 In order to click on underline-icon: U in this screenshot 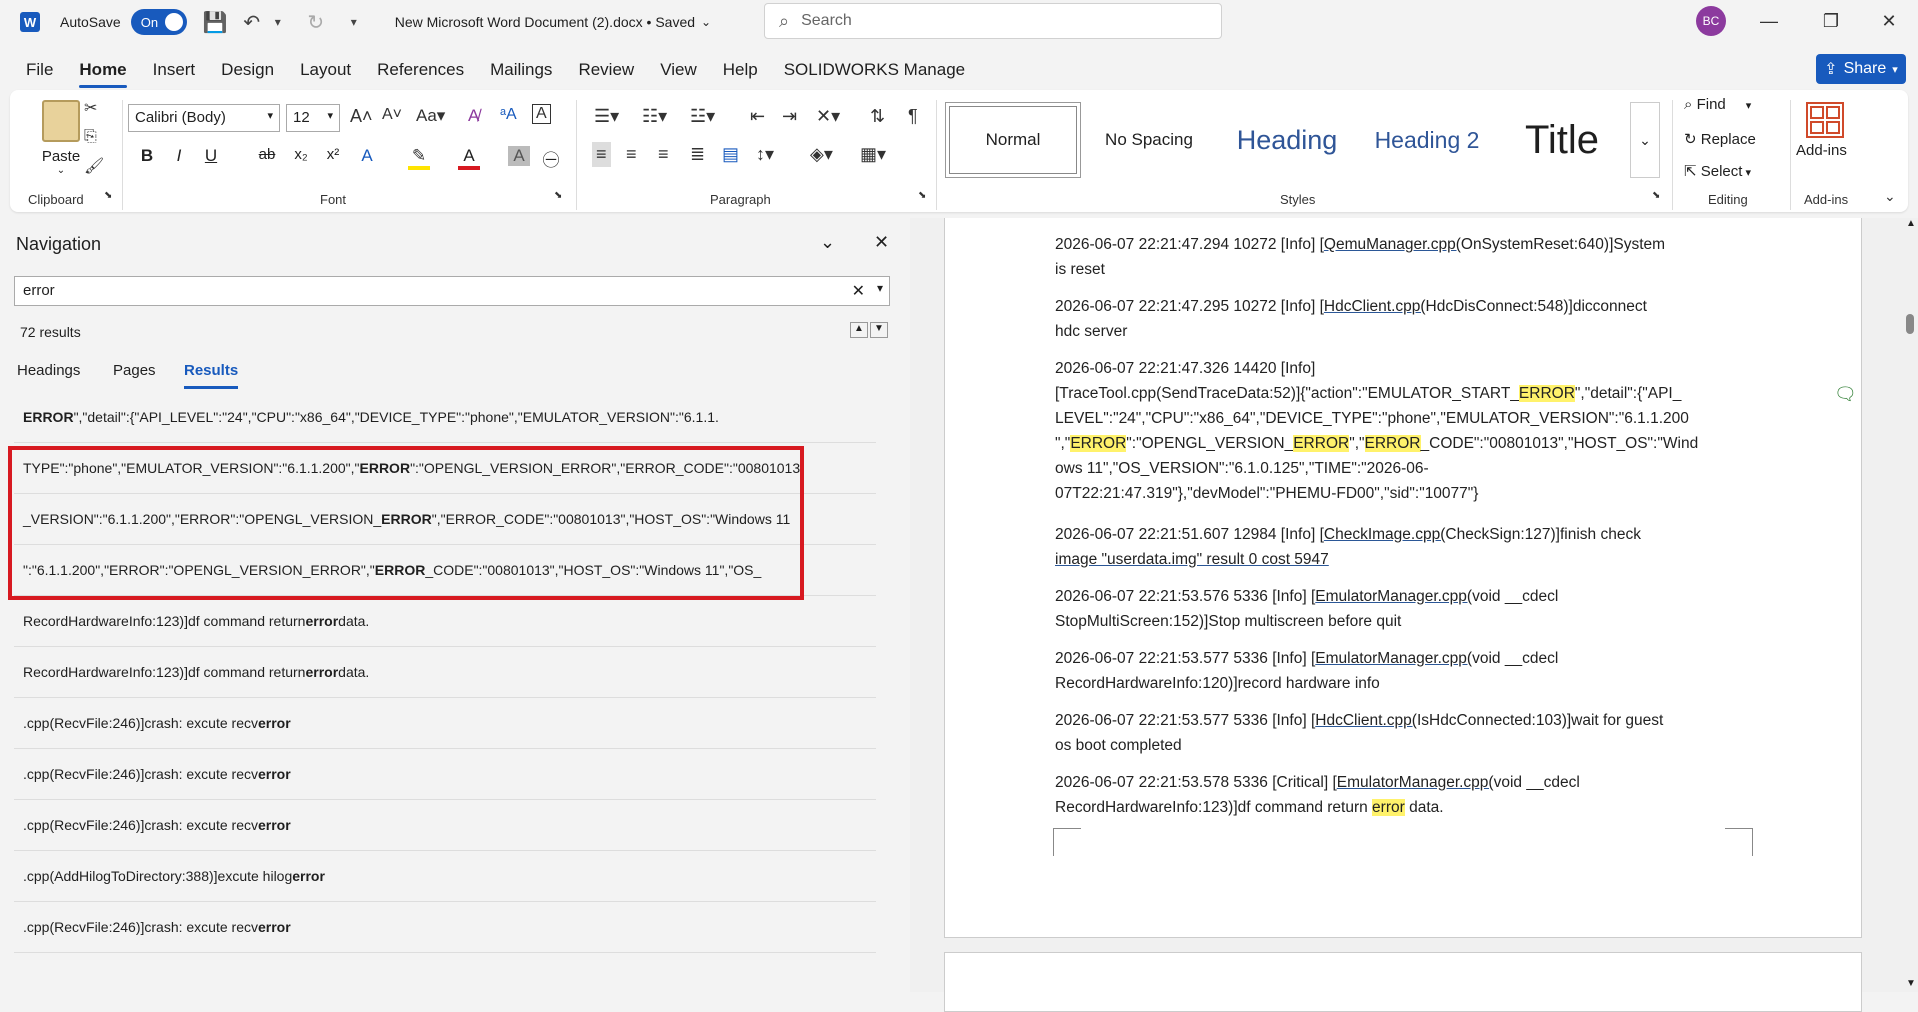, I will do `click(211, 156)`.